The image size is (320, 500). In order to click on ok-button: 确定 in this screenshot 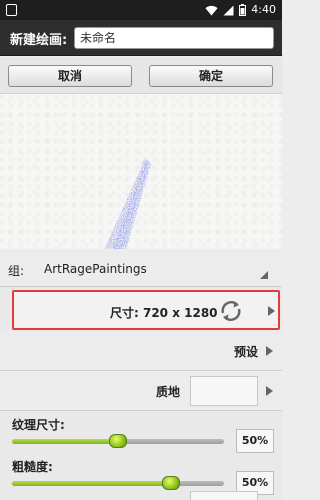, I will do `click(211, 76)`.